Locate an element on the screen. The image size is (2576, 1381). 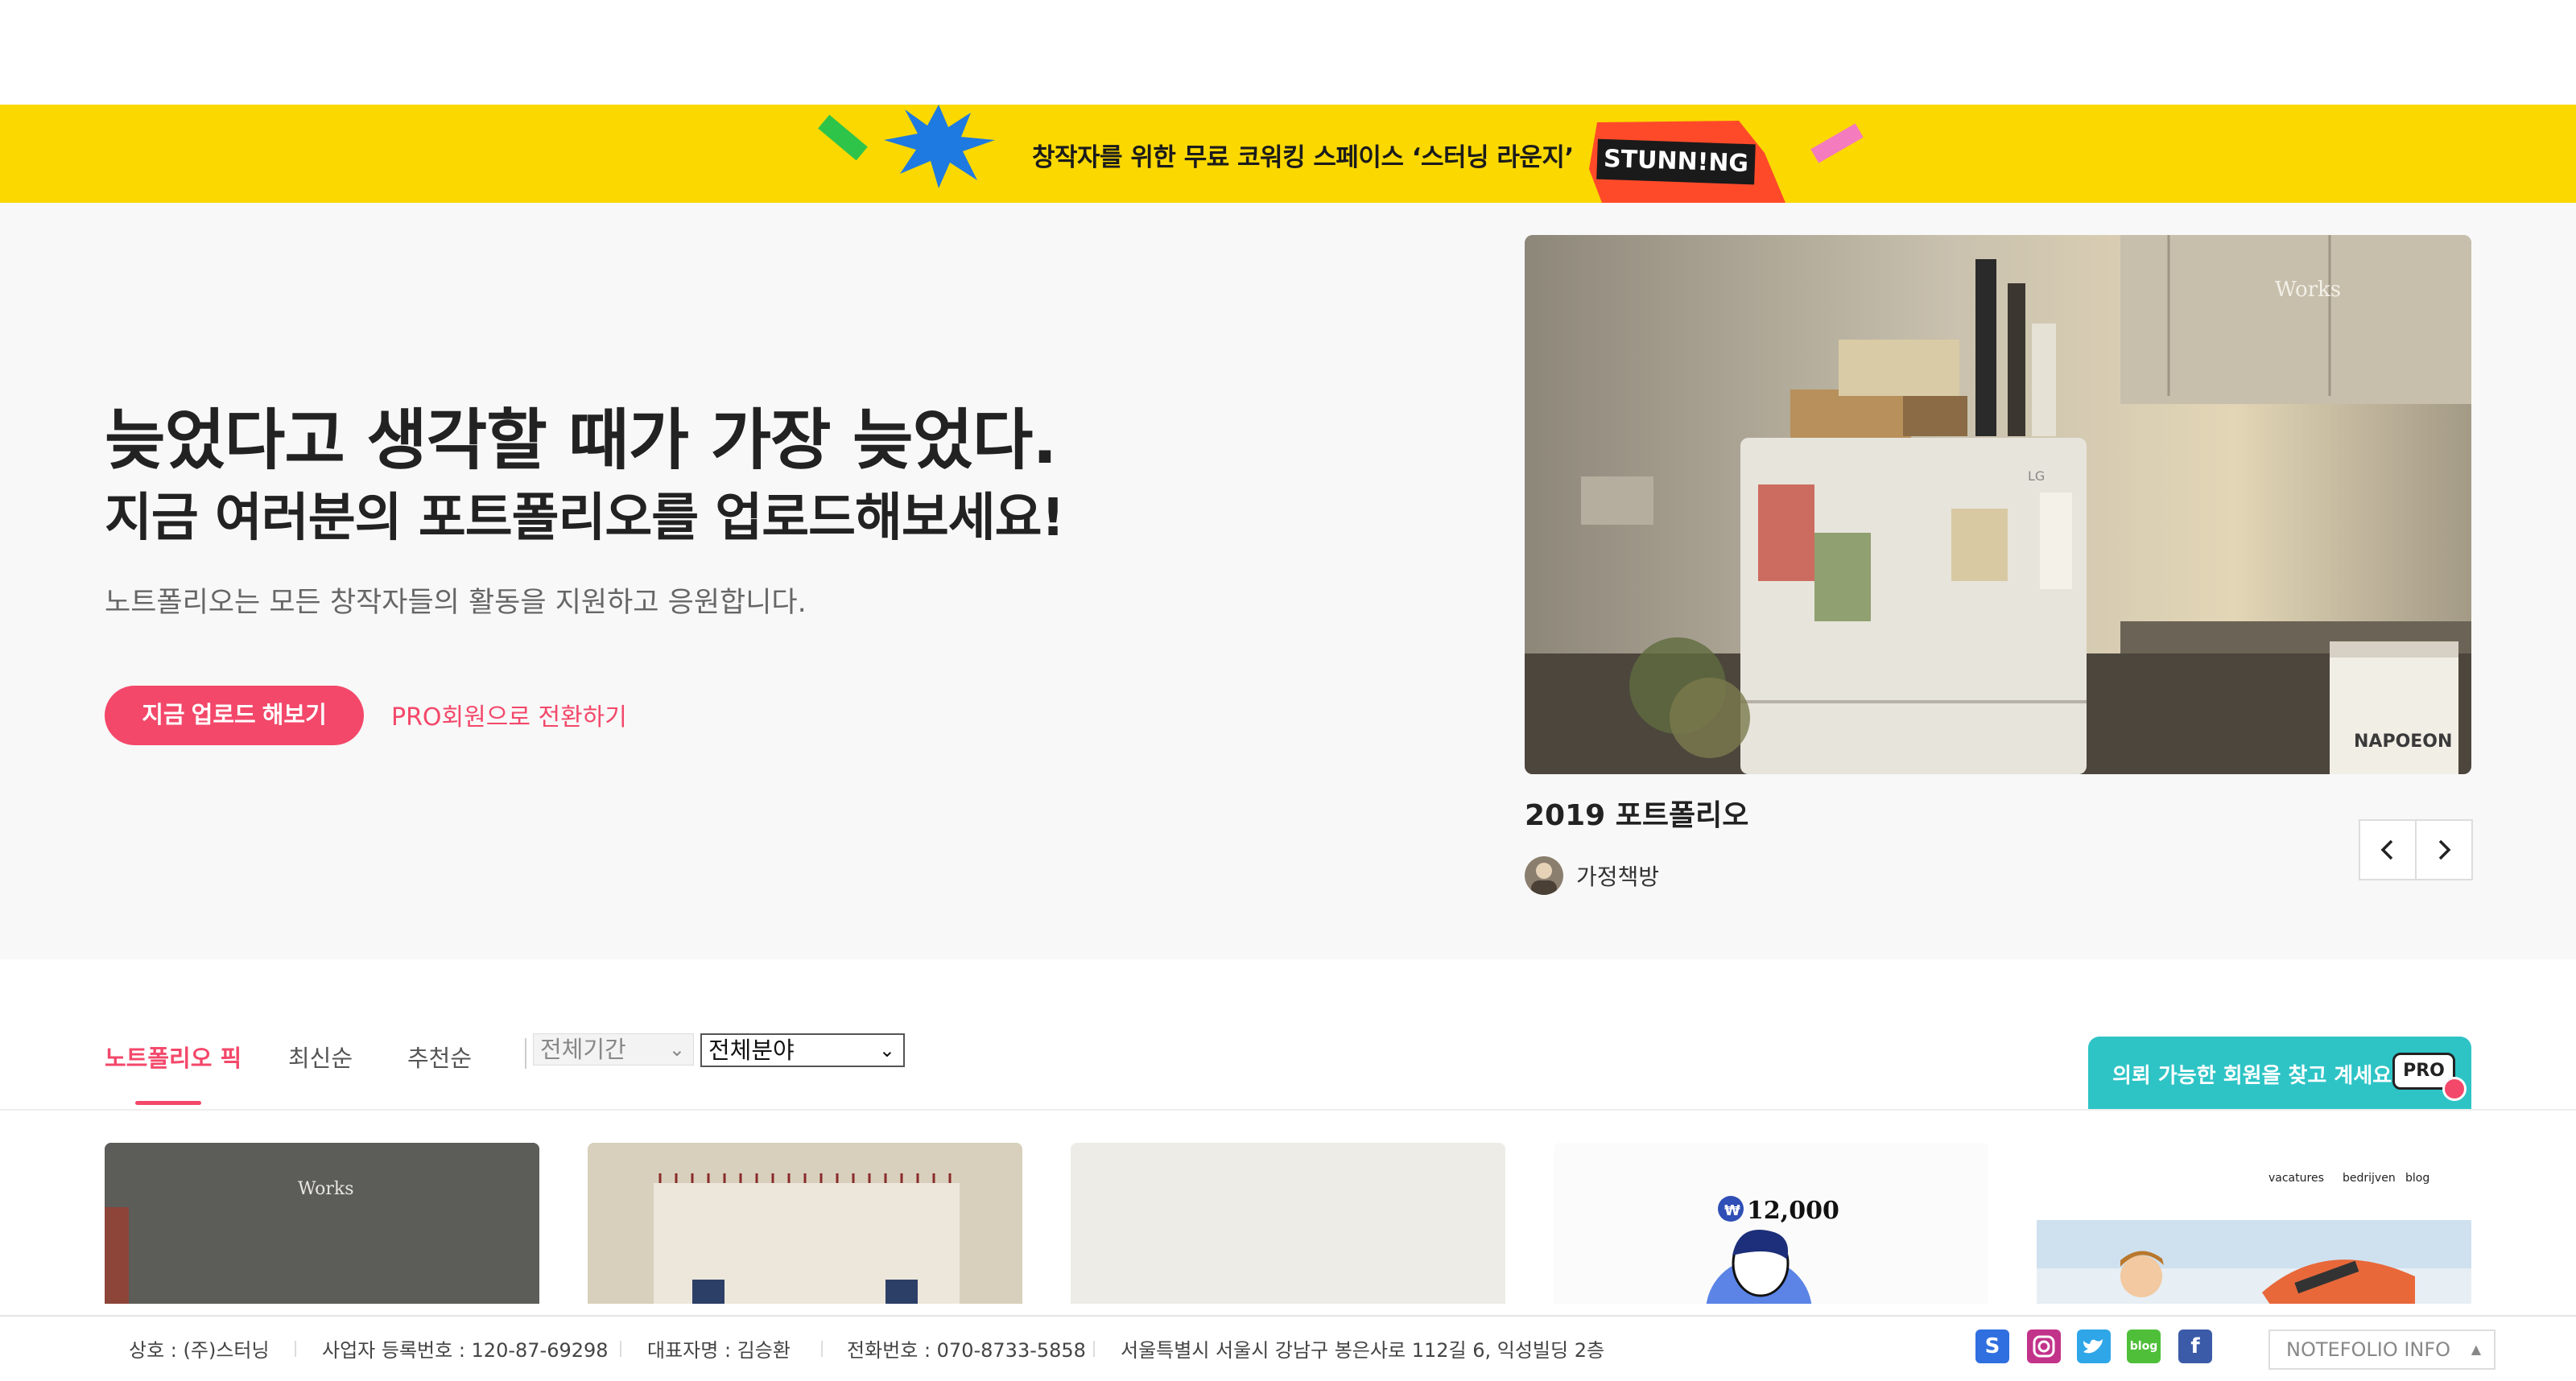
kitchen-photo: LG NAPOEON Works is located at coordinates (1998, 504).